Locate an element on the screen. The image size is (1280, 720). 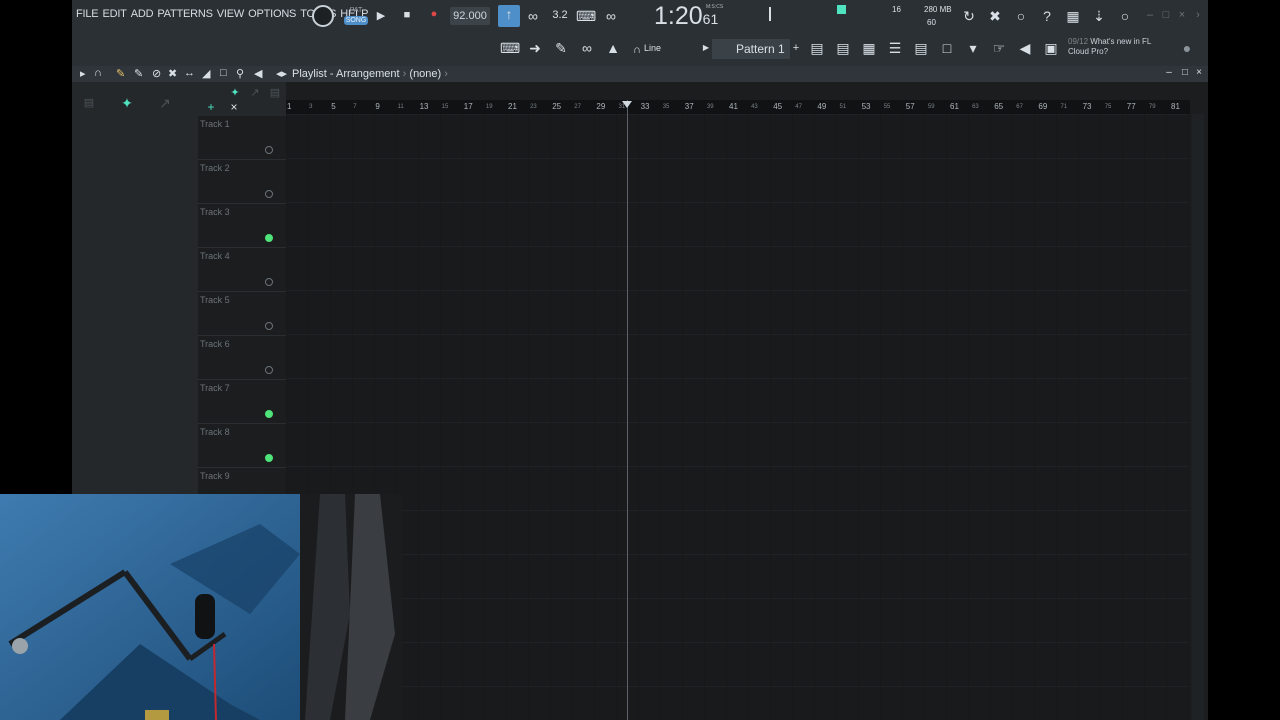
minimize-button: – is located at coordinates (1150, 15).